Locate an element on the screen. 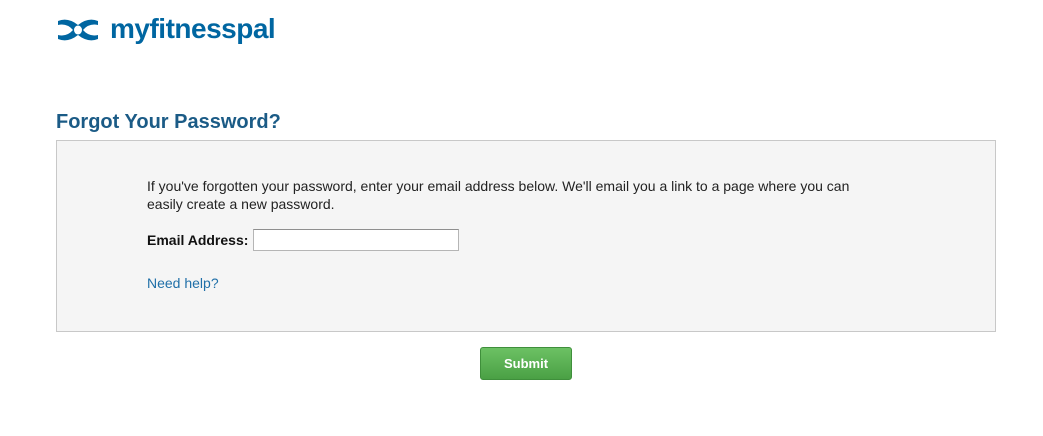 The image size is (1043, 436). brand-logo: myfitnesspal is located at coordinates (166, 29).